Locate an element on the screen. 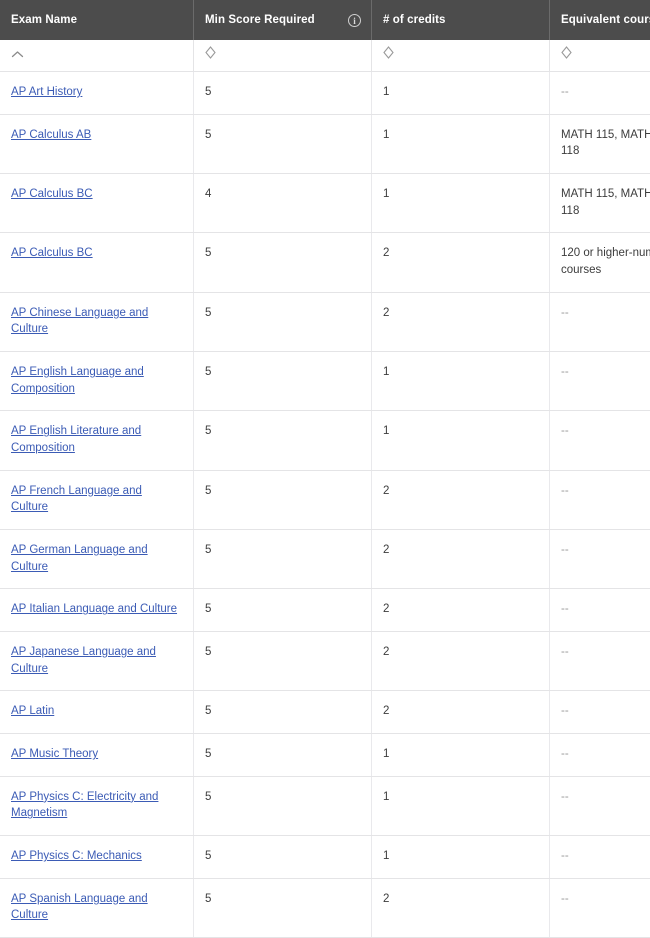 The height and width of the screenshot is (938, 650). table-row: AP Music Theory 51 -- is located at coordinates (325, 755).